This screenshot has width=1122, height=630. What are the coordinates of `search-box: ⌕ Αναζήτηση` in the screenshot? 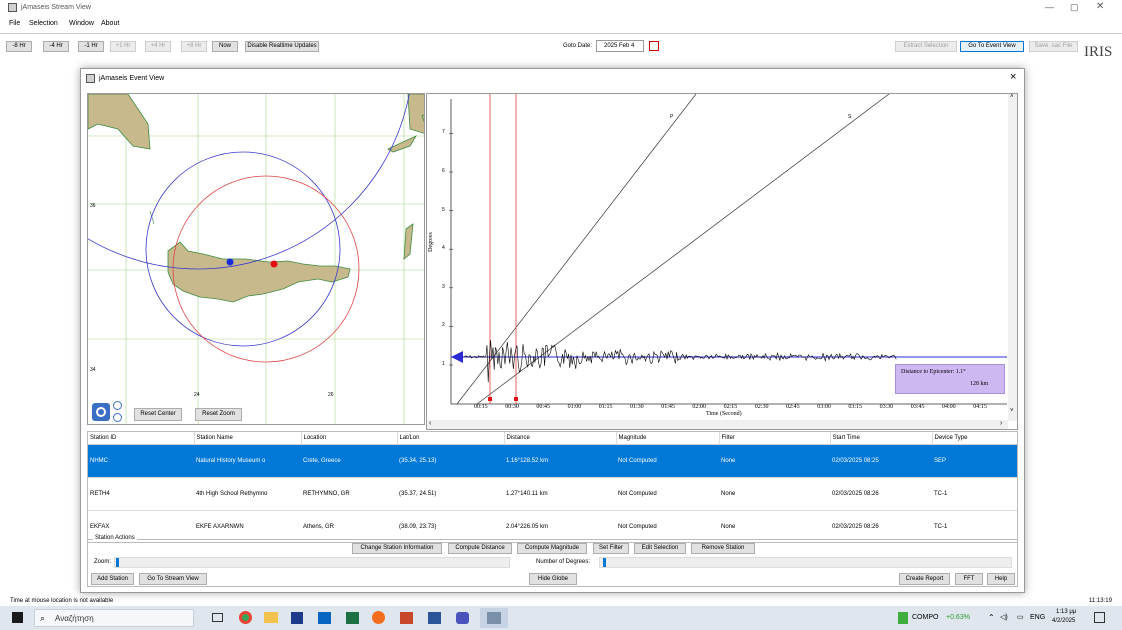 It's located at (114, 618).